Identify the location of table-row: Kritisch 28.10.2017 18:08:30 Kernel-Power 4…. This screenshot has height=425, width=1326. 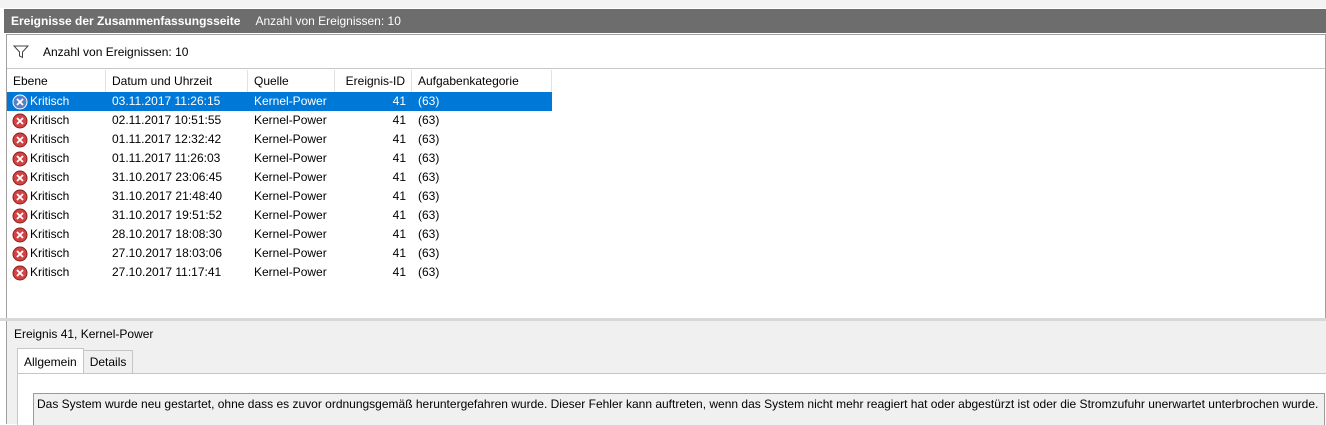
(279, 234).